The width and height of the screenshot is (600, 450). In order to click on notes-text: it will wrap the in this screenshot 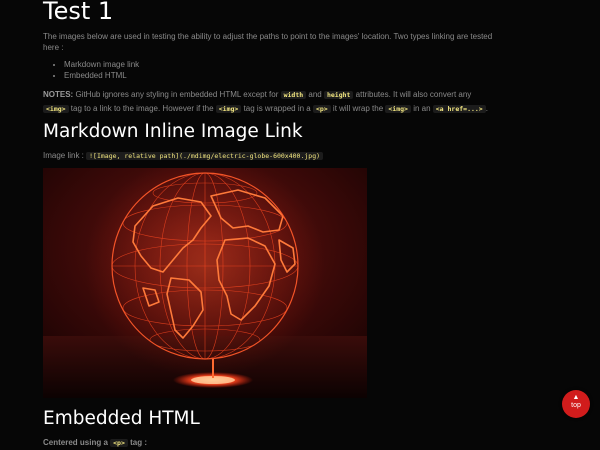, I will do `click(358, 108)`.